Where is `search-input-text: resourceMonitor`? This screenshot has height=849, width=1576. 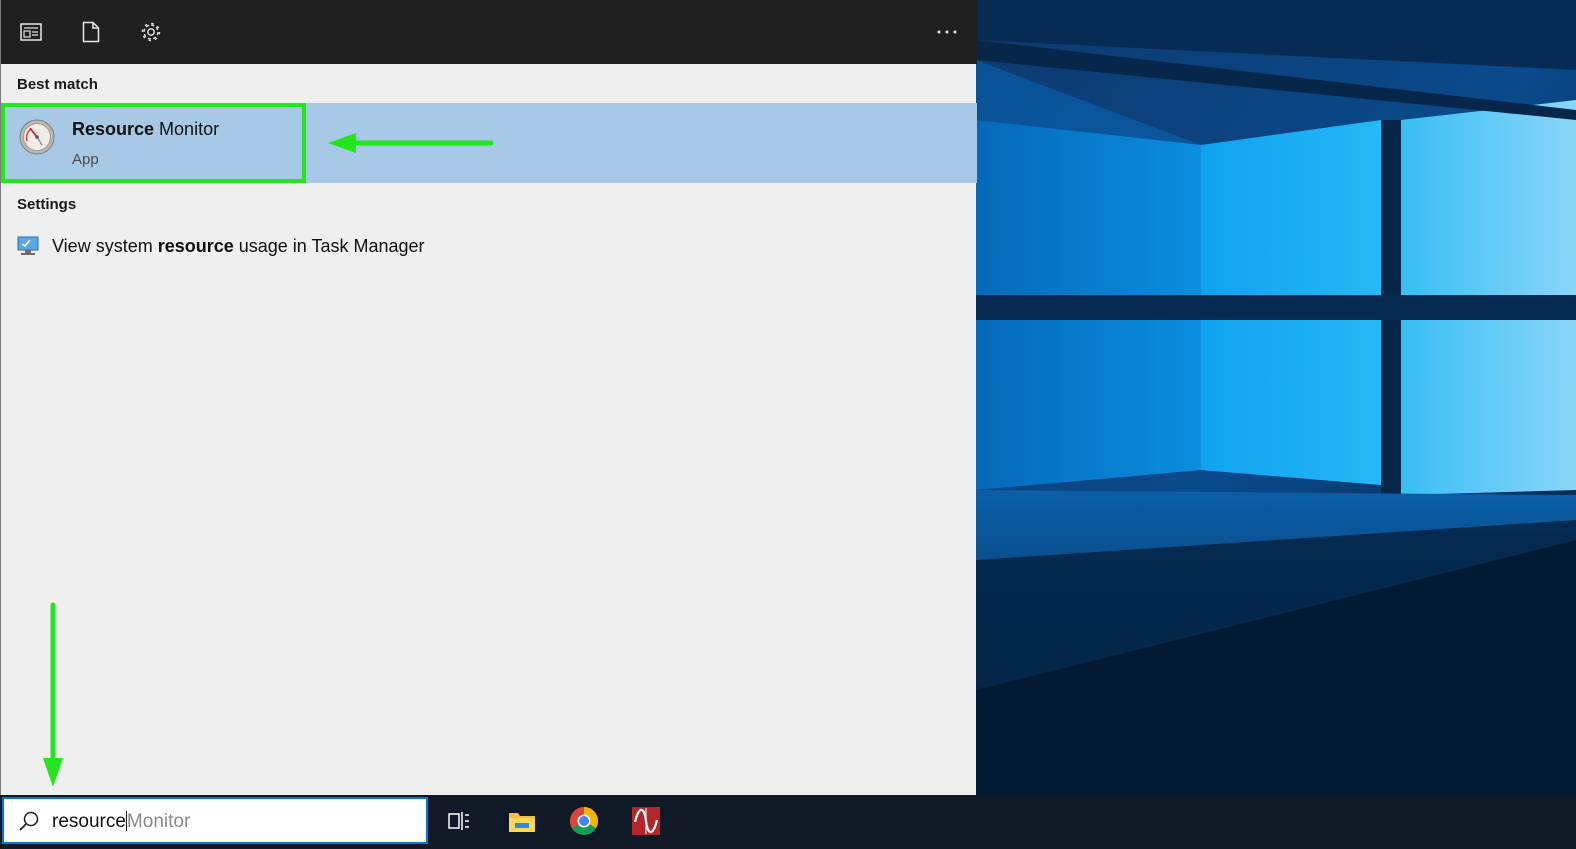
search-input-text: resourceMonitor is located at coordinates (121, 822).